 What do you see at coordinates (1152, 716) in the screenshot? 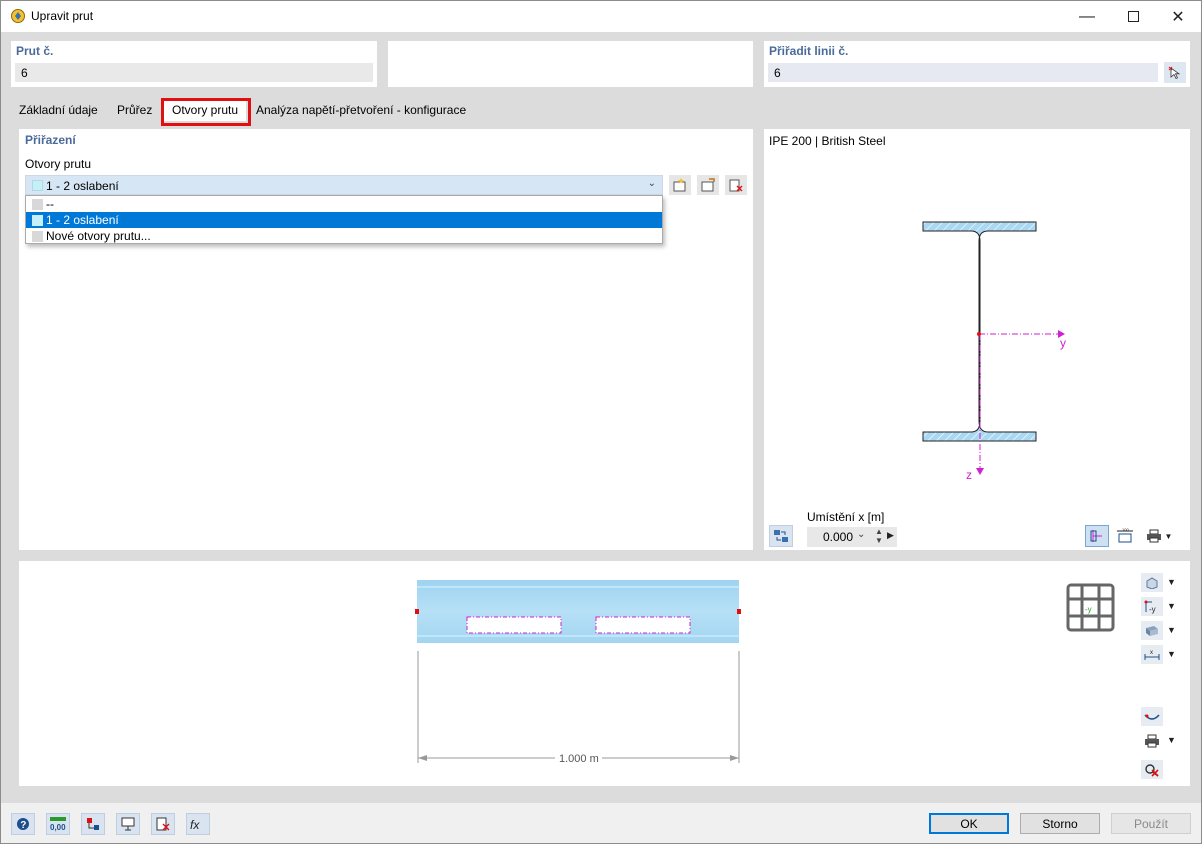
I see `deformation-button` at bounding box center [1152, 716].